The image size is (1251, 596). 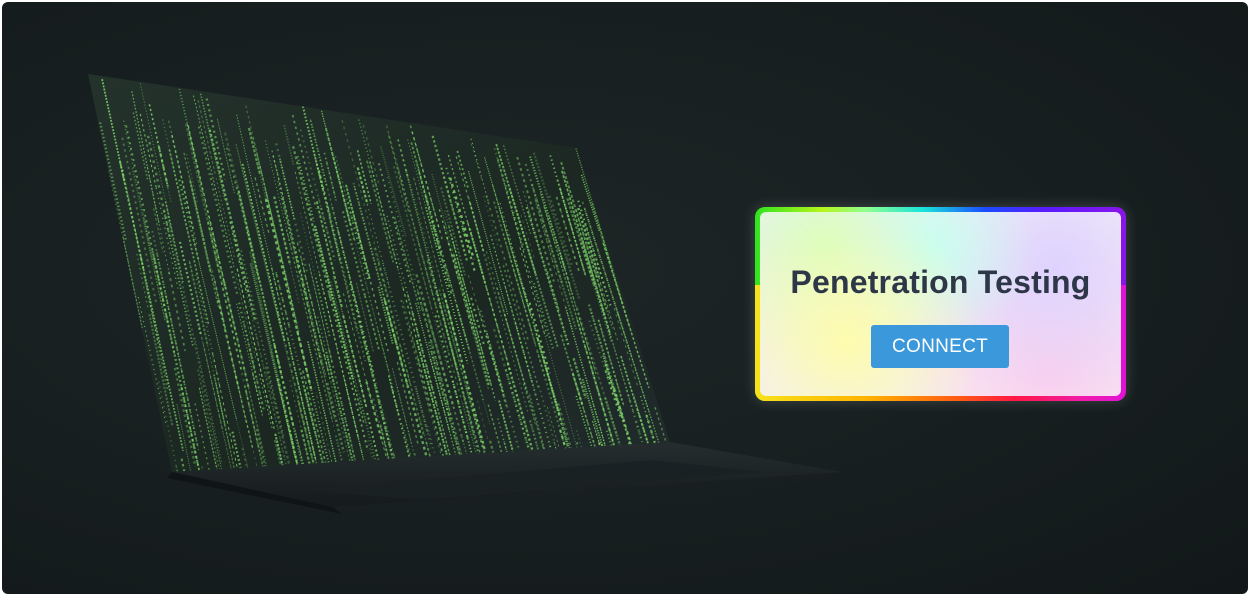 I want to click on connect-card: Penetration Testing CONNECT, so click(x=940, y=304).